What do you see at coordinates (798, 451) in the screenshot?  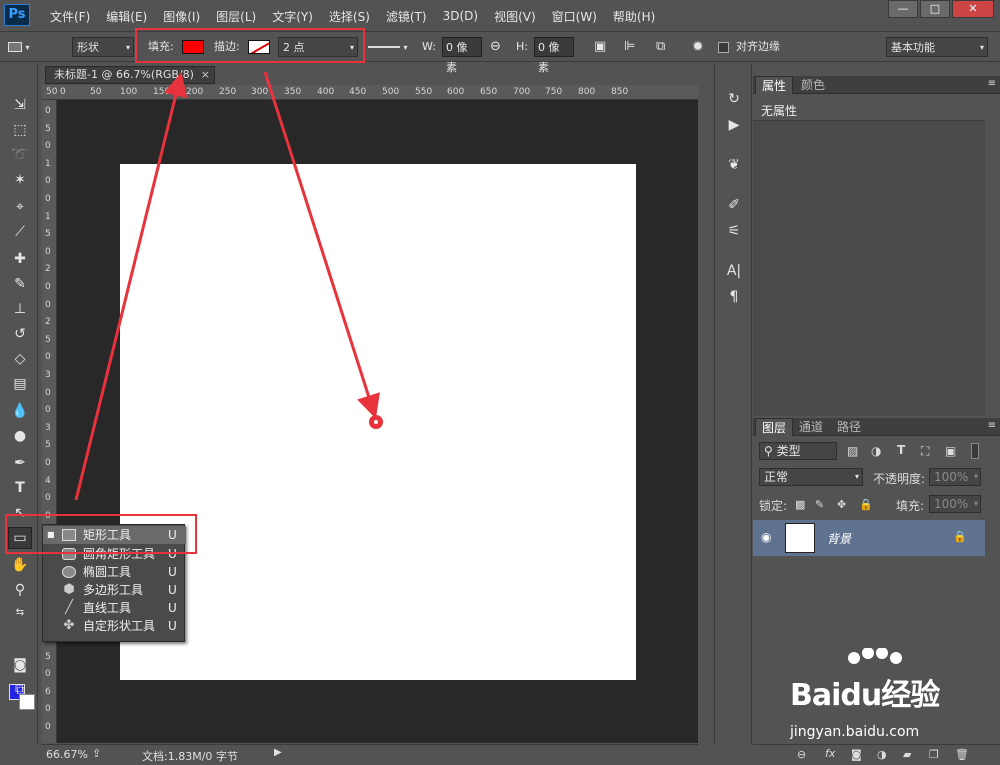 I see `layer-filter-dropdown: ⚲ 类型` at bounding box center [798, 451].